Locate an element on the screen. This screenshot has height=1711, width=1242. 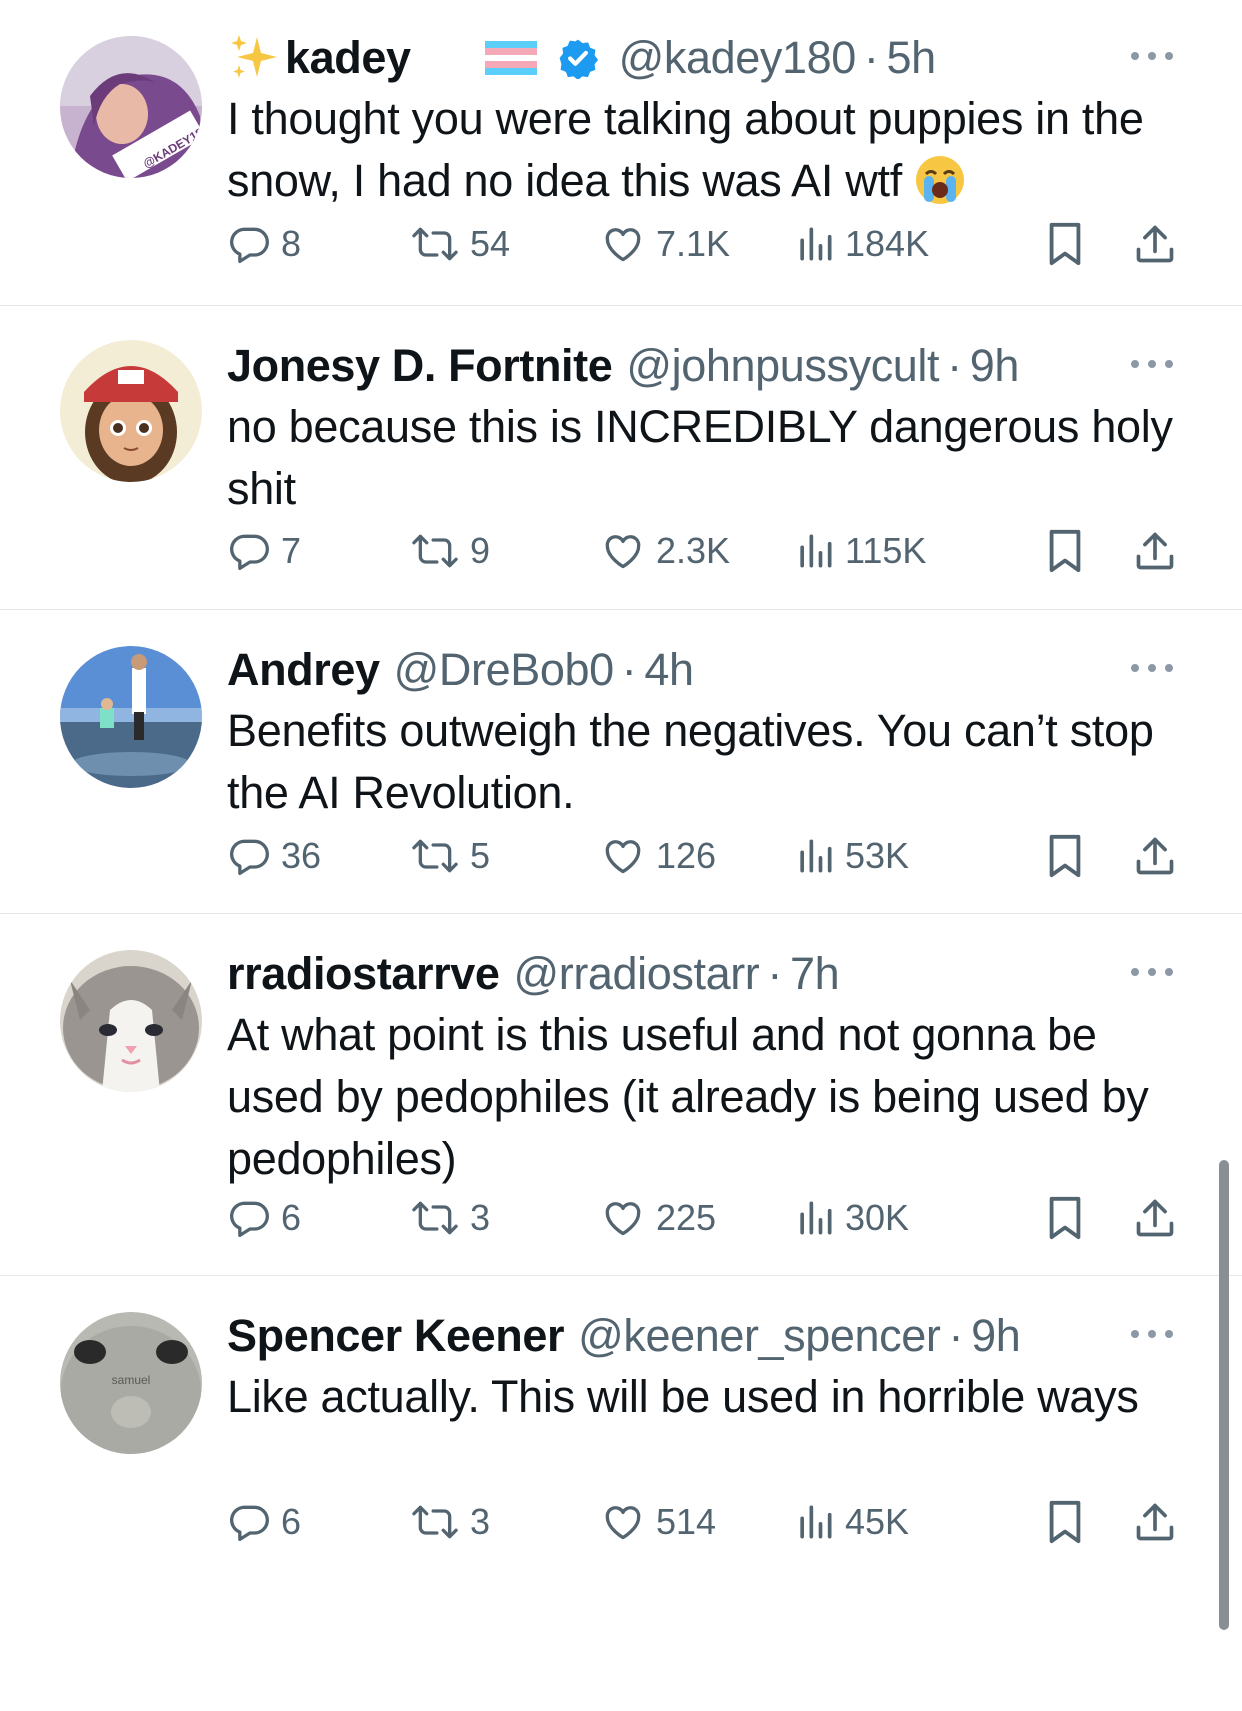
display-name: Andrey is located at coordinates (303, 670).